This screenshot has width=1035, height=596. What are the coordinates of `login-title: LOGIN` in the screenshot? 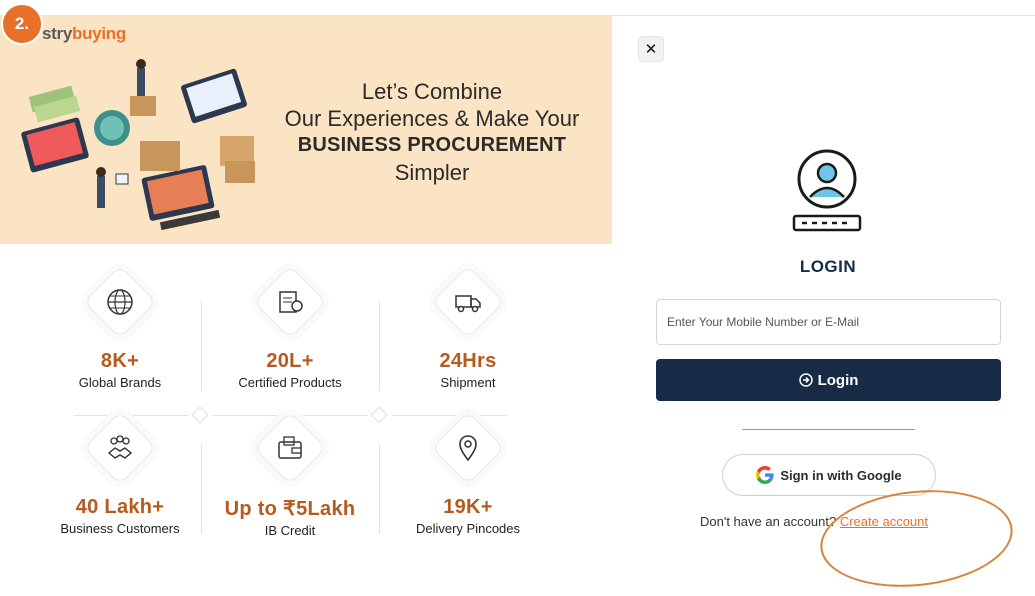 It's located at (828, 266).